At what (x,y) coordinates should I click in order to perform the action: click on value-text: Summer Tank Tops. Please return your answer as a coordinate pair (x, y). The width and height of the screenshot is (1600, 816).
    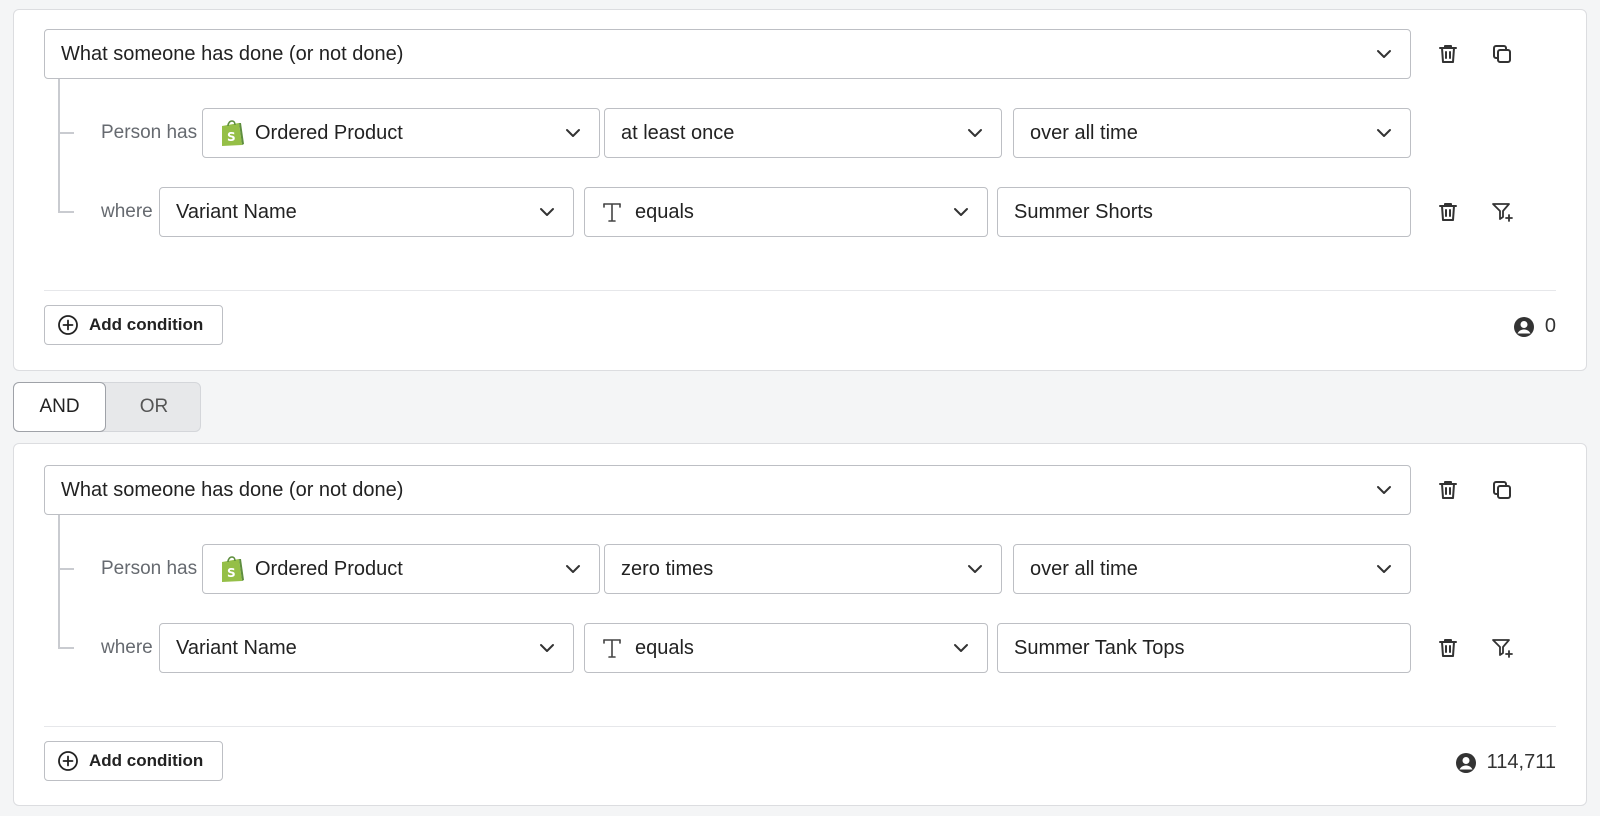
    Looking at the image, I should click on (1099, 647).